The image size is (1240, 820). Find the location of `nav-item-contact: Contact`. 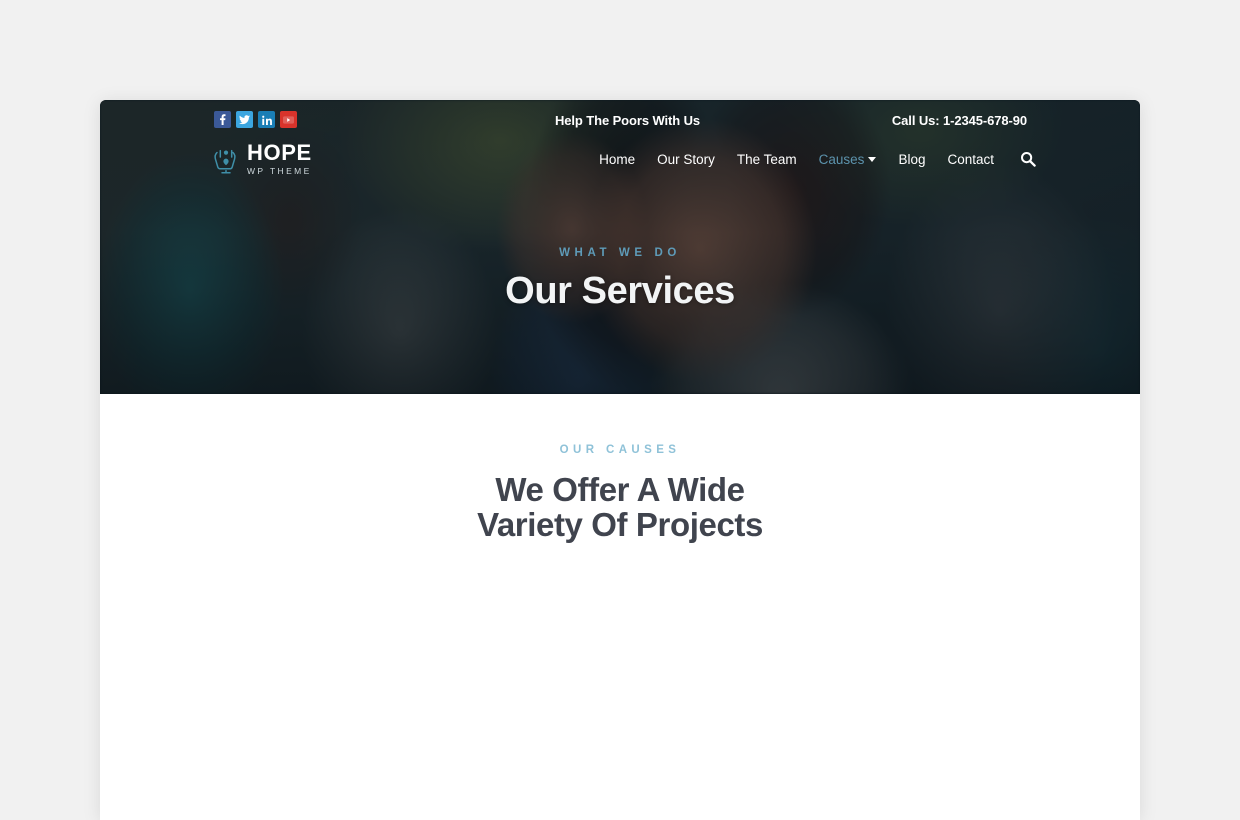

nav-item-contact: Contact is located at coordinates (970, 159).